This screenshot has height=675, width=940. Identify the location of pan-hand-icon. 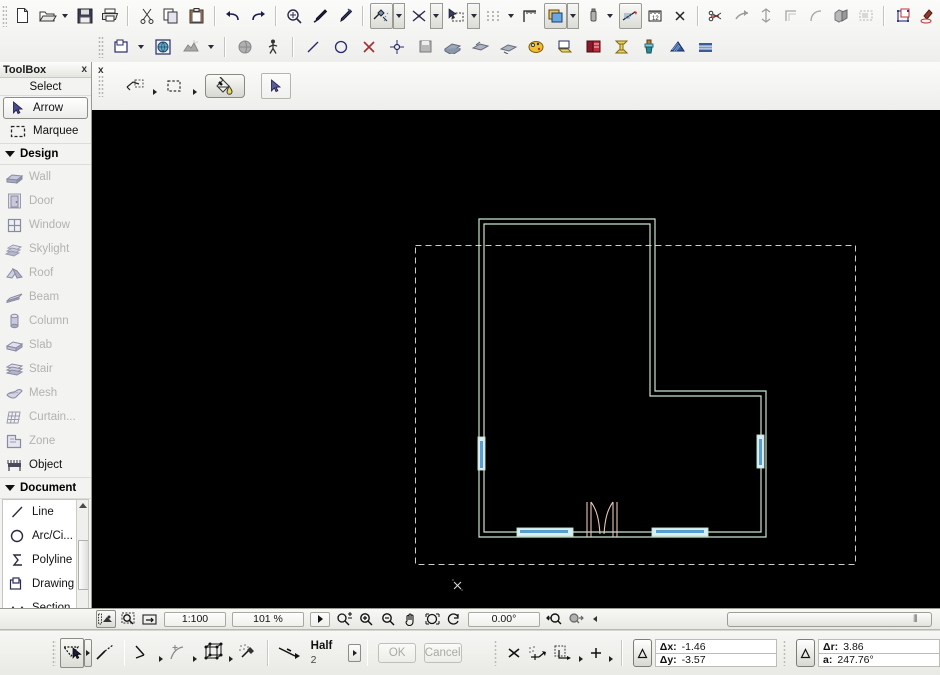
(410, 619).